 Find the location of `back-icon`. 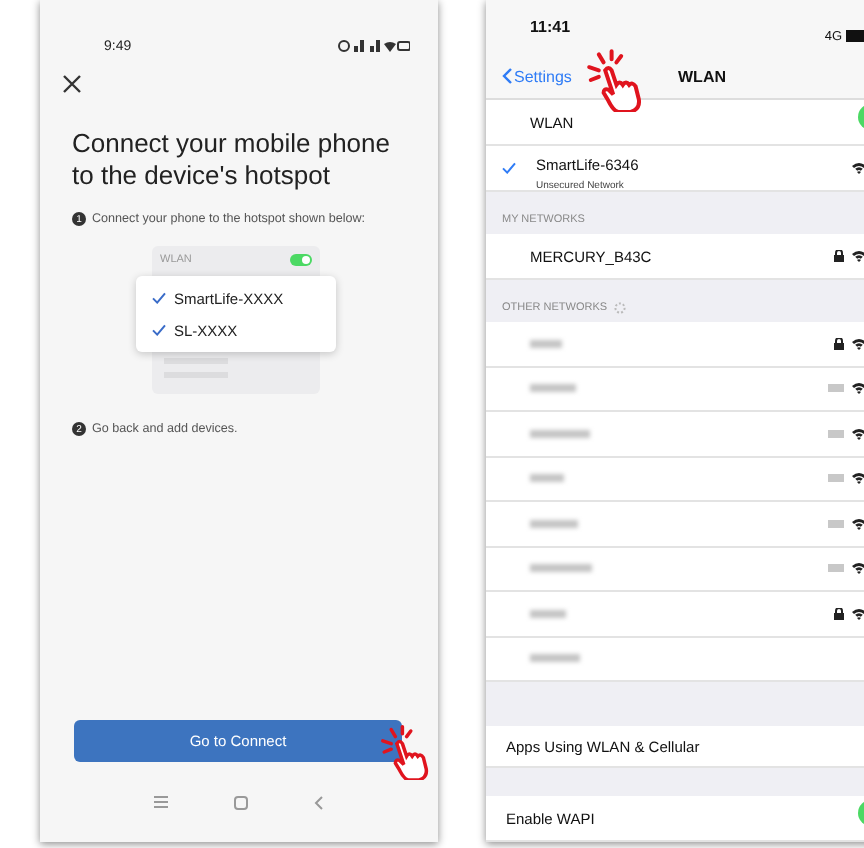

back-icon is located at coordinates (319, 802).